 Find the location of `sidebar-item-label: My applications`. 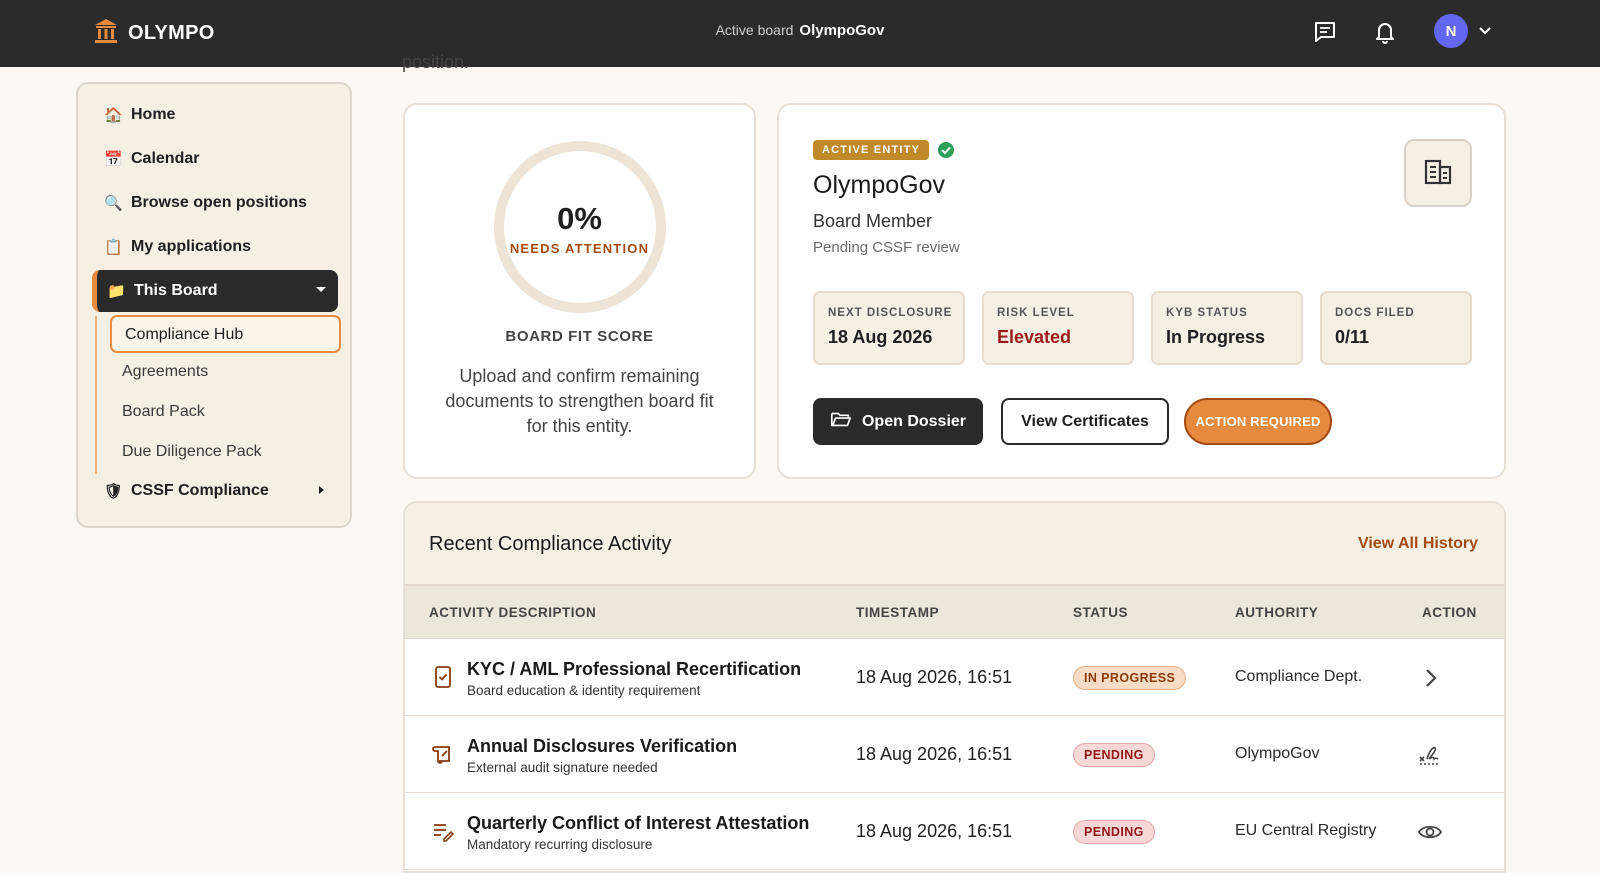

sidebar-item-label: My applications is located at coordinates (191, 246).